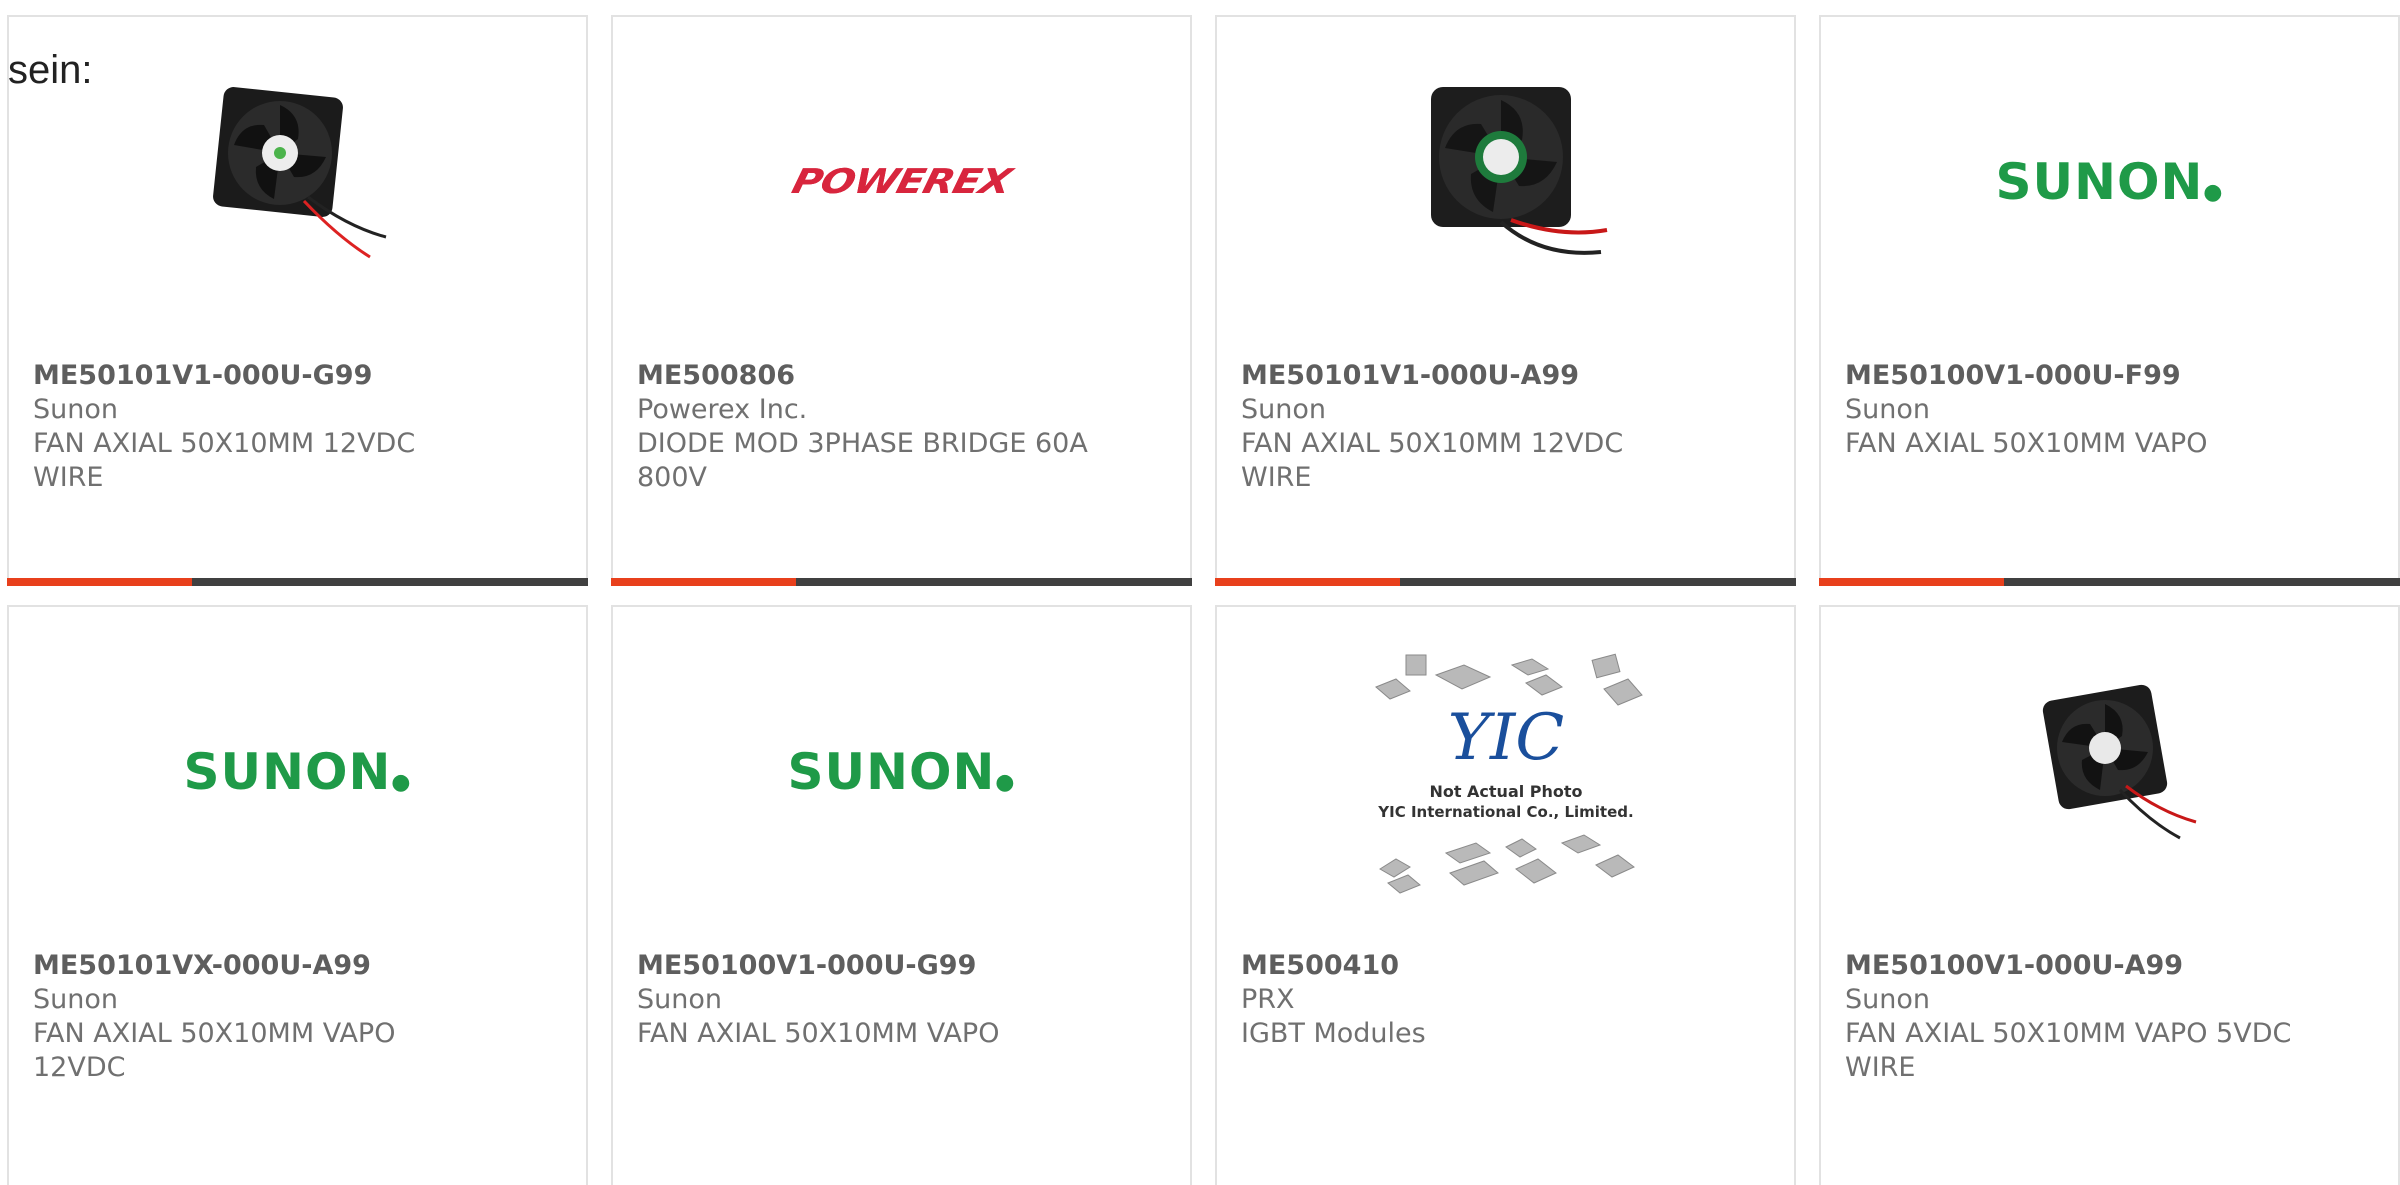 This screenshot has height=1185, width=2400. I want to click on yic-logo-text: YIC, so click(1505, 738).